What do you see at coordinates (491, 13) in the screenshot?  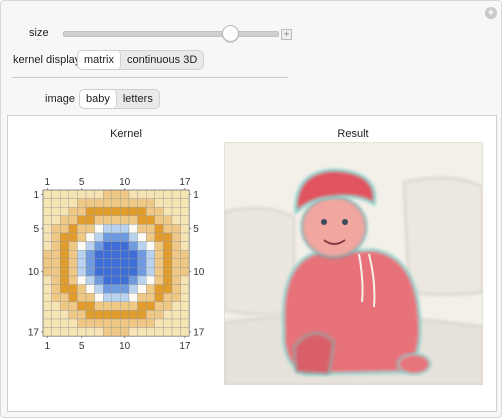 I see `plus-circle-icon: +` at bounding box center [491, 13].